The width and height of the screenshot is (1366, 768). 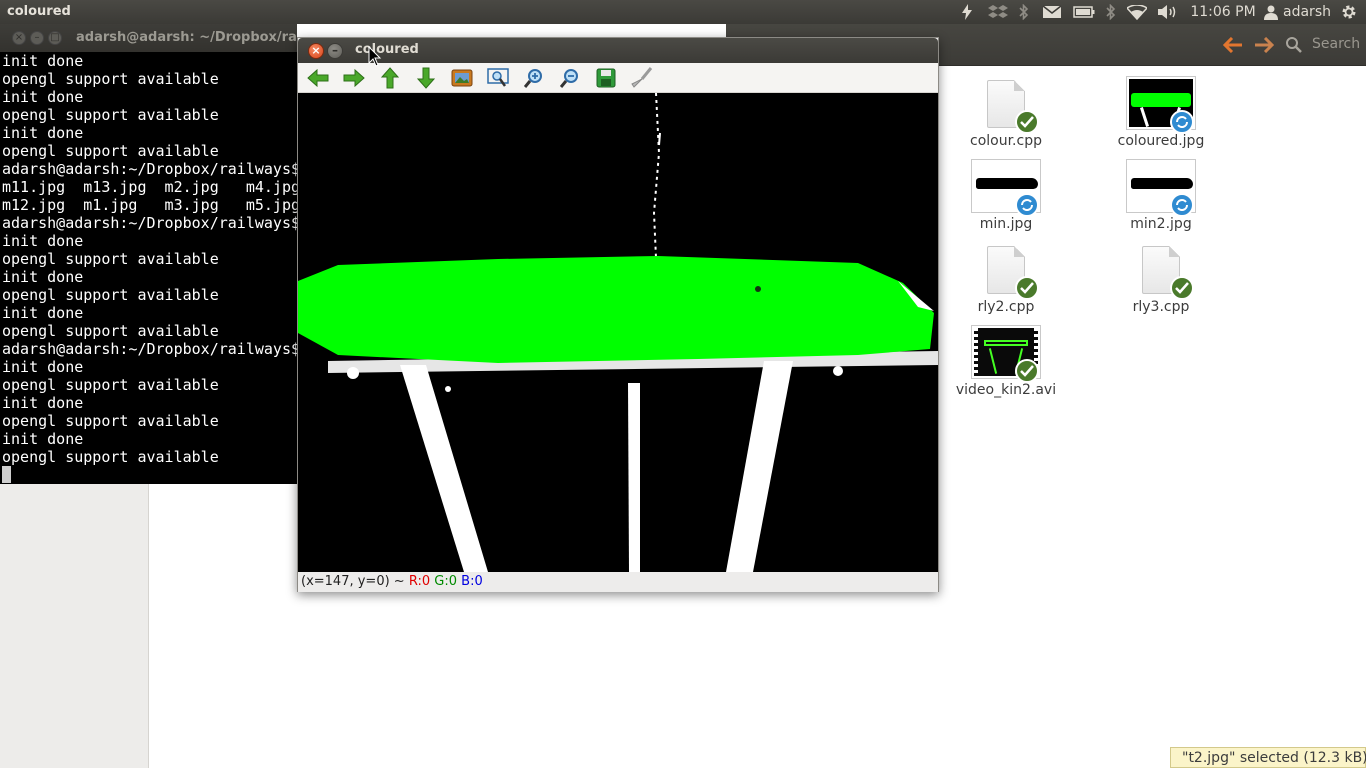 I want to click on terminal-titlebar: × – □ adarsh@adarsh: ~/Dropbox/railways, so click(x=148, y=38).